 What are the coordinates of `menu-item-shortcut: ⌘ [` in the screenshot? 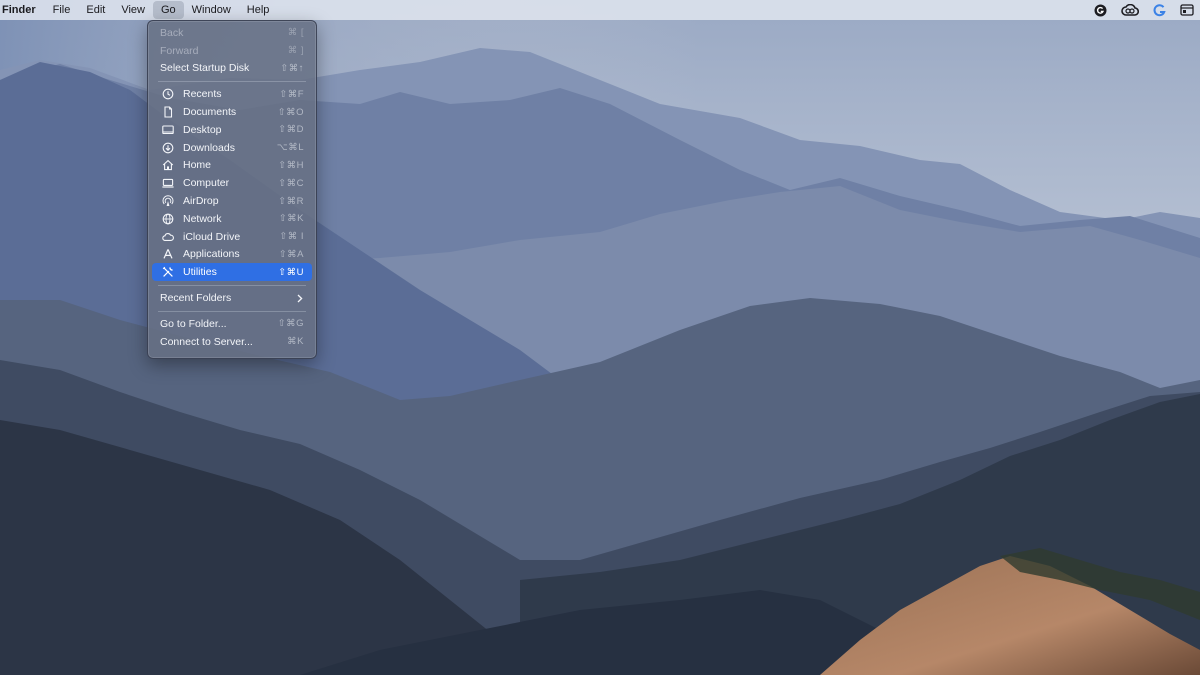 It's located at (295, 33).